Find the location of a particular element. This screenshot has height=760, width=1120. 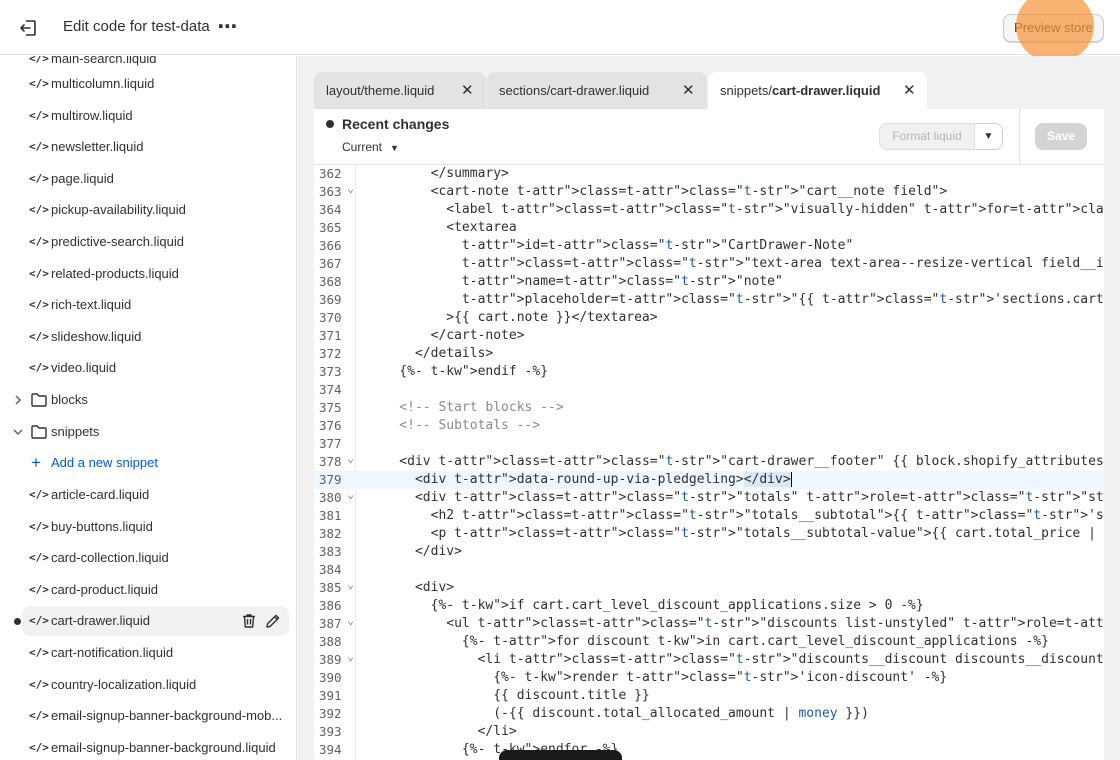

code-line: 376 <!-- Subtotals --> is located at coordinates (709, 426).